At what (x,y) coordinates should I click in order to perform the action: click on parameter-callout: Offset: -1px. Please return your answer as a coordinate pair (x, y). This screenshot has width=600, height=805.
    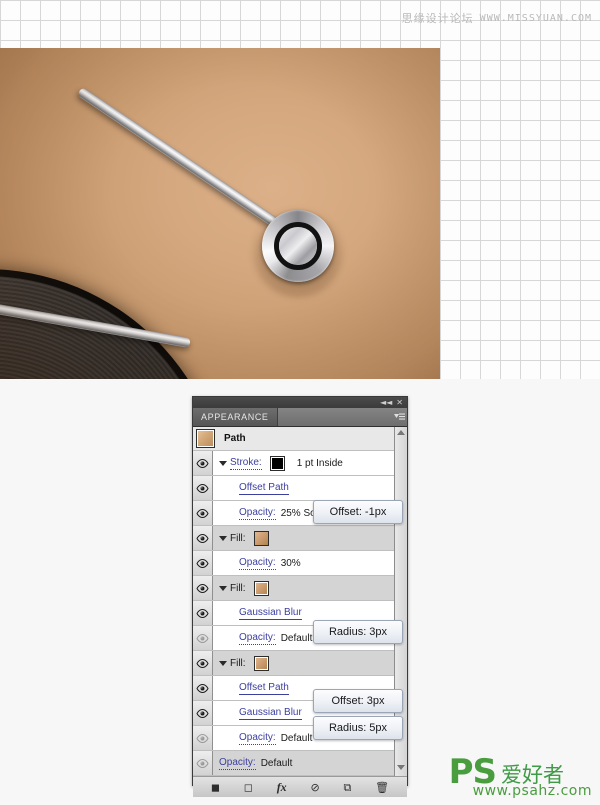
    Looking at the image, I should click on (358, 512).